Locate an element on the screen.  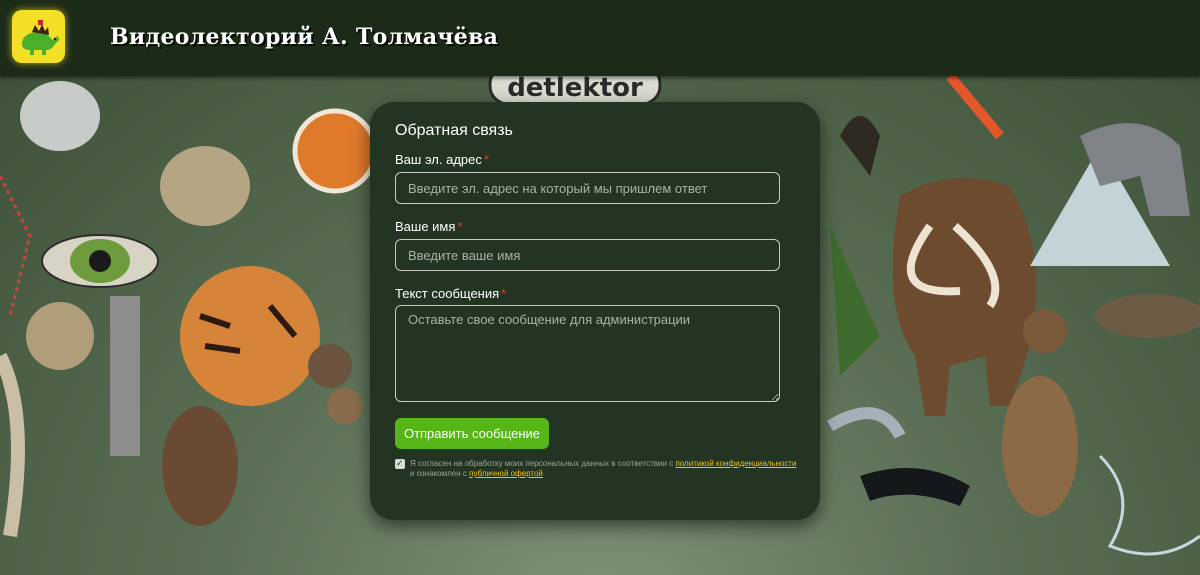
email-label: Ваш эл. адрес * is located at coordinates (442, 159).